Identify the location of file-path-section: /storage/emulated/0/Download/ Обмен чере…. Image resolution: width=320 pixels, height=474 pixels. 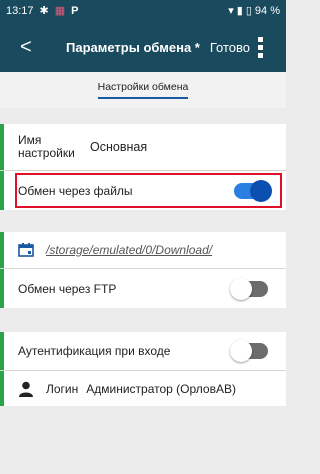
(143, 270).